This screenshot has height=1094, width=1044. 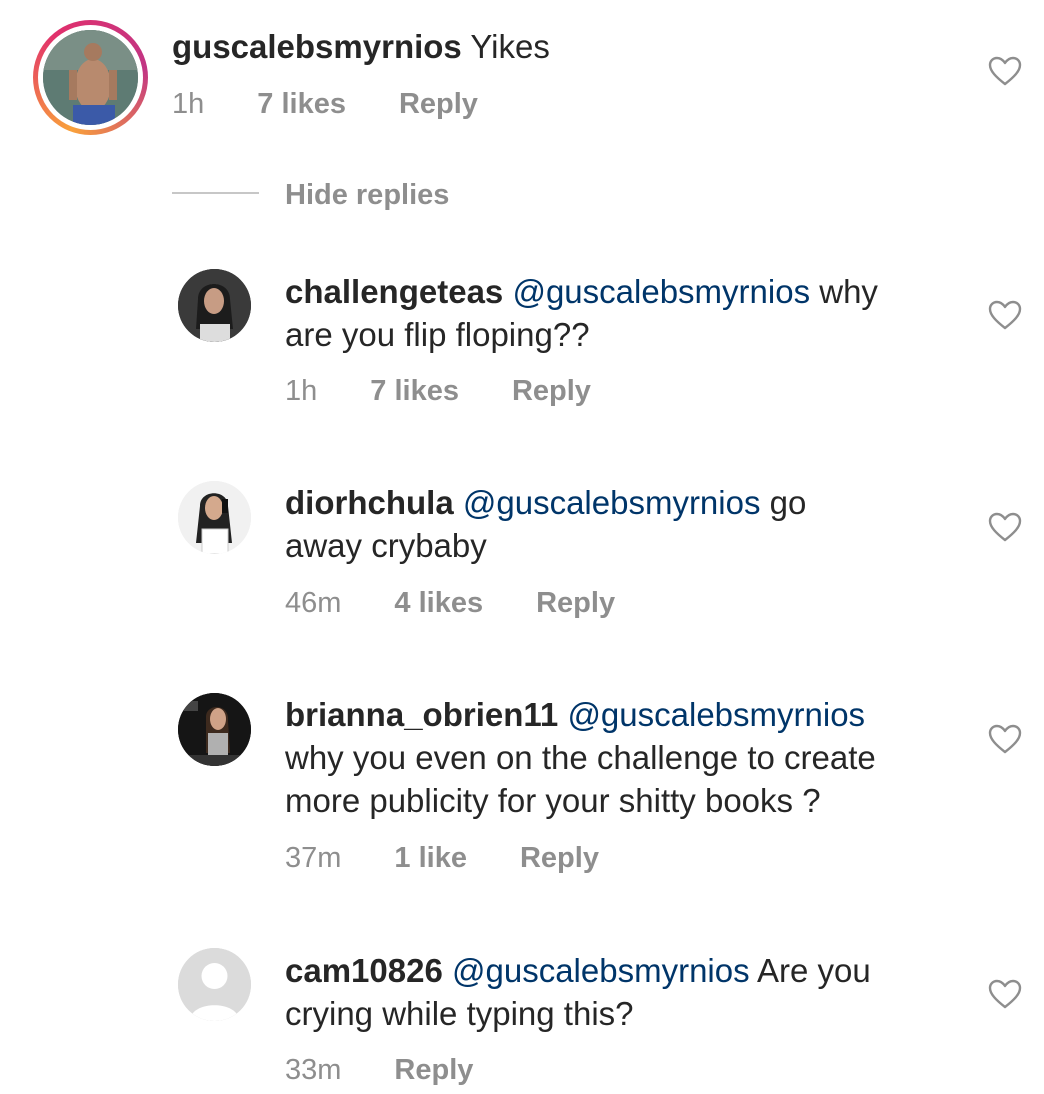 What do you see at coordinates (459, 1013) in the screenshot?
I see `reply-body-2: crying while typing this?` at bounding box center [459, 1013].